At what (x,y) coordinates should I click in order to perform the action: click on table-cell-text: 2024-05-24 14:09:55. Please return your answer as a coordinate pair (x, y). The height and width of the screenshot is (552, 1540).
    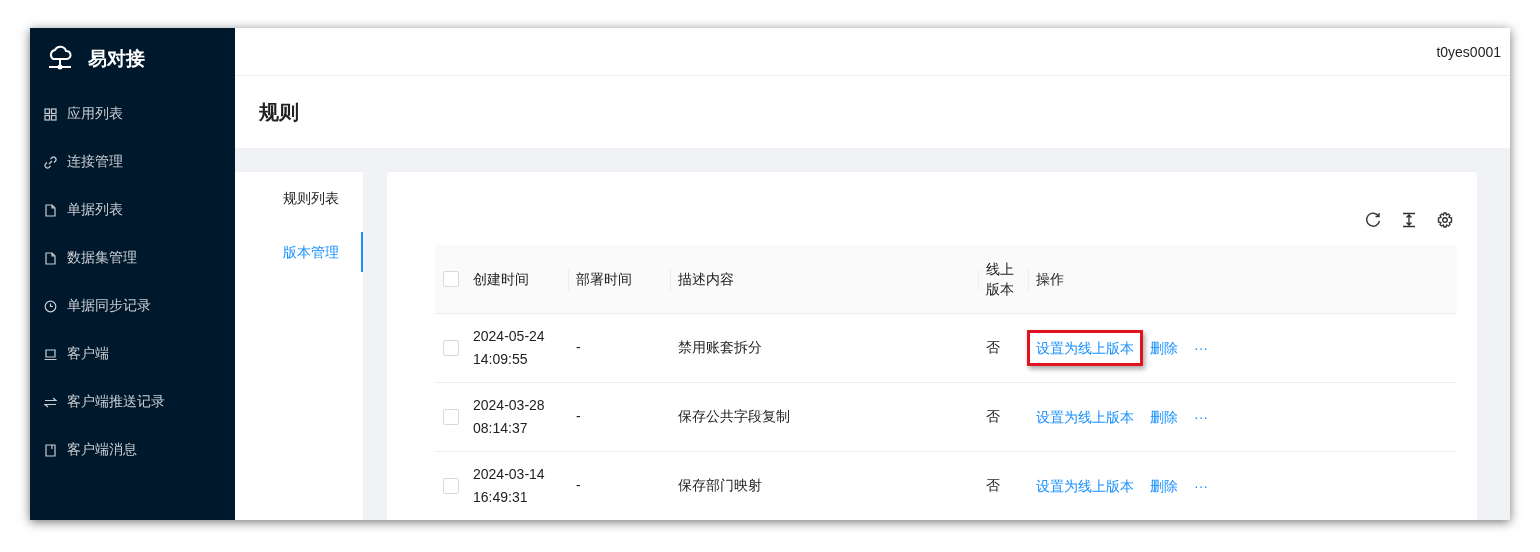
    Looking at the image, I should click on (509, 347).